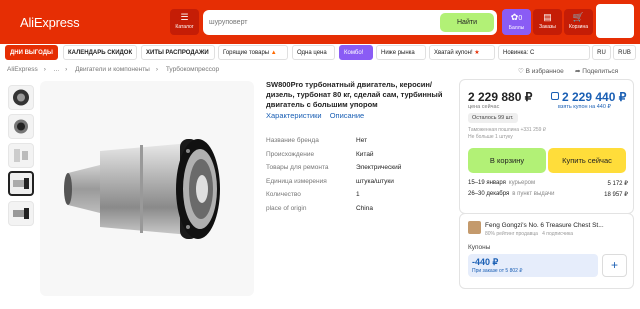 This screenshot has height=309, width=640. I want to click on gallery-thumbnail-active, so click(21, 183).